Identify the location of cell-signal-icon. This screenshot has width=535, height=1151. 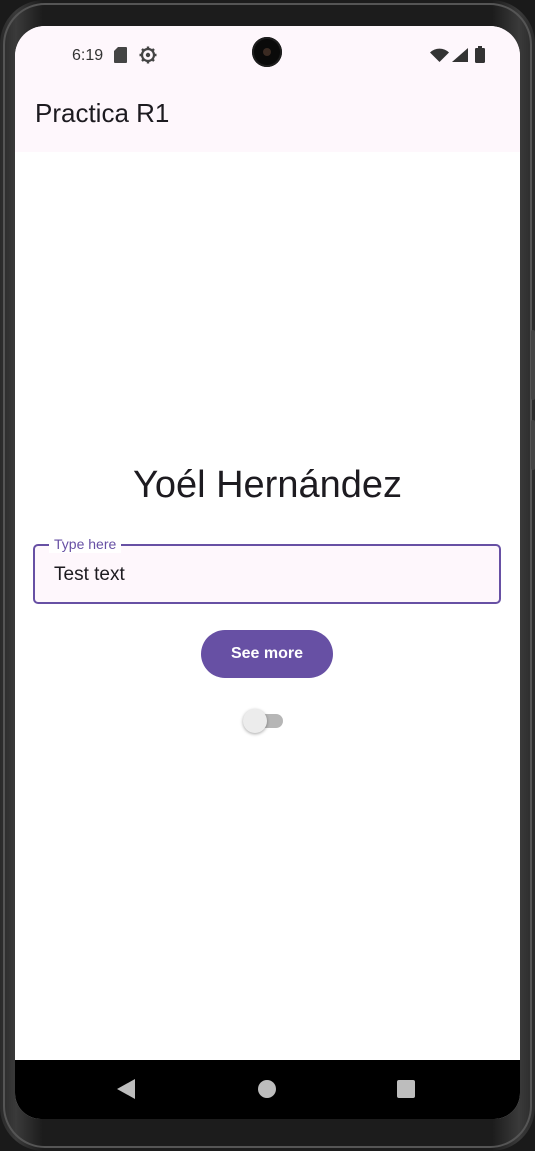
(460, 55).